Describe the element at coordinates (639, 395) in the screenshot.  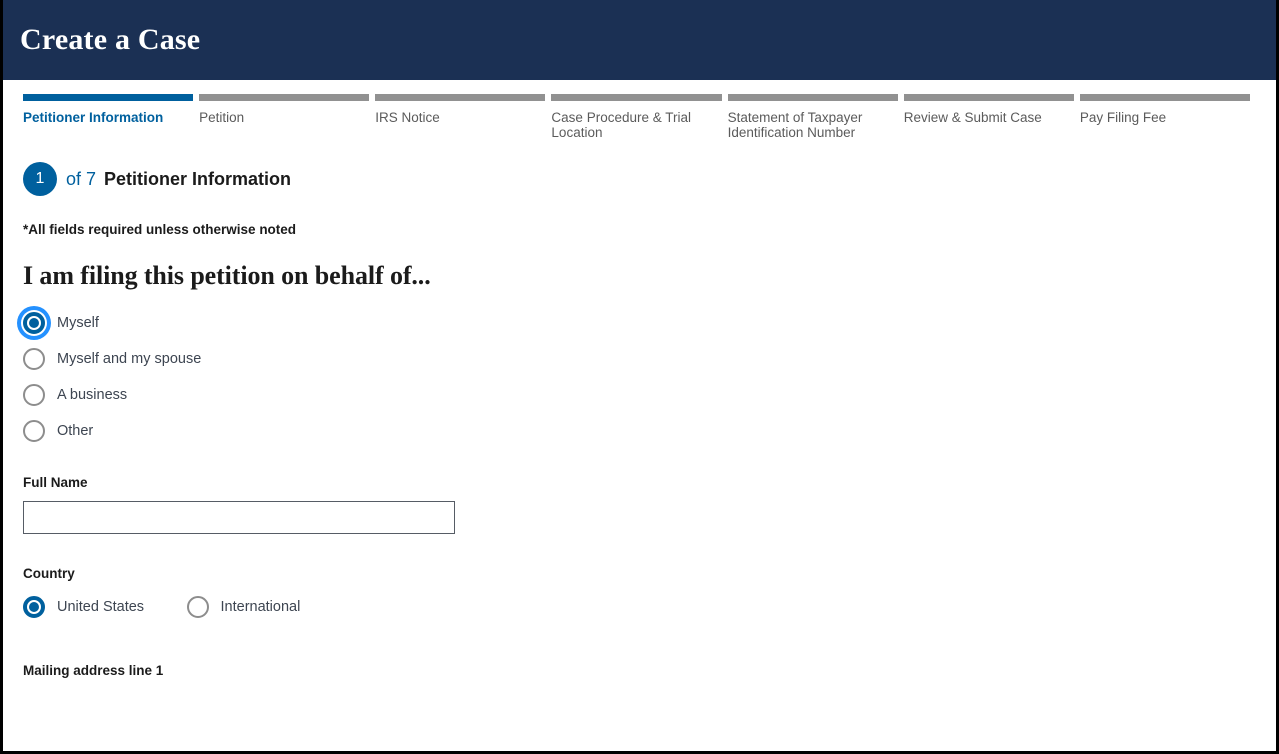
I see `behalf-option-business: A business` at that location.